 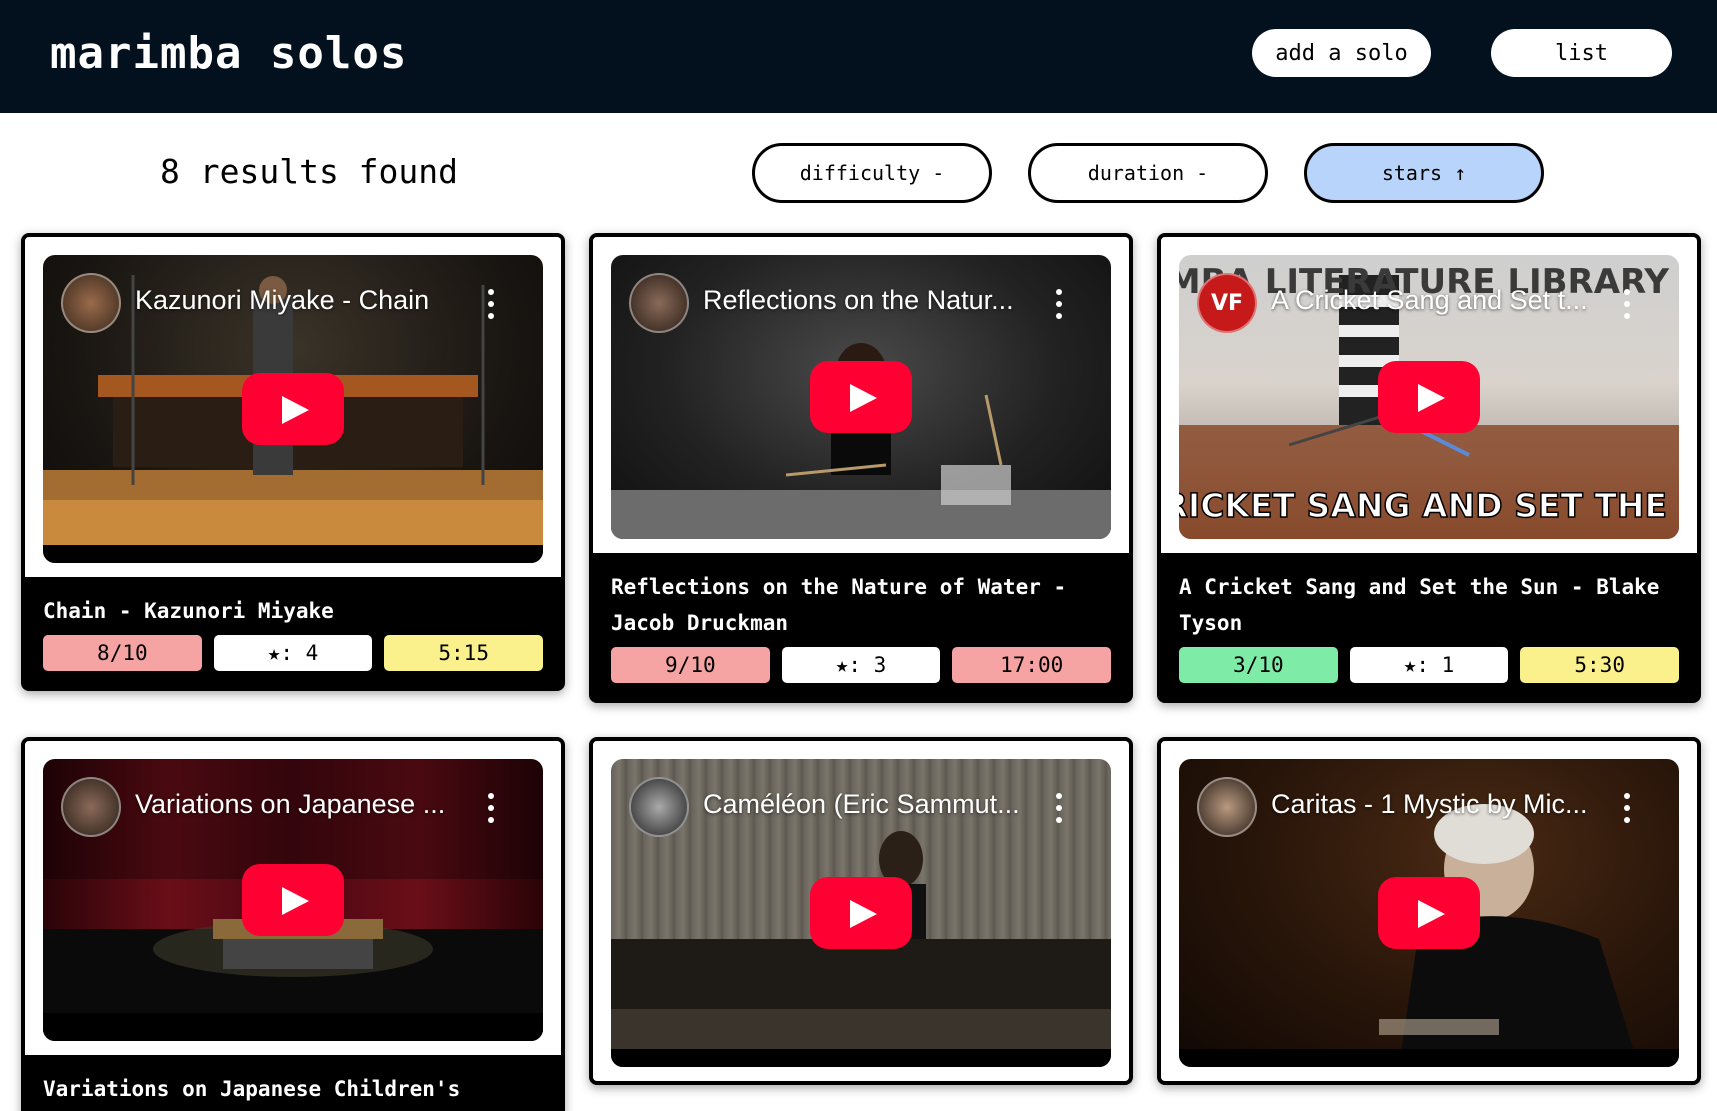 I want to click on sort-difficulty-button: difficulty -, so click(x=872, y=173).